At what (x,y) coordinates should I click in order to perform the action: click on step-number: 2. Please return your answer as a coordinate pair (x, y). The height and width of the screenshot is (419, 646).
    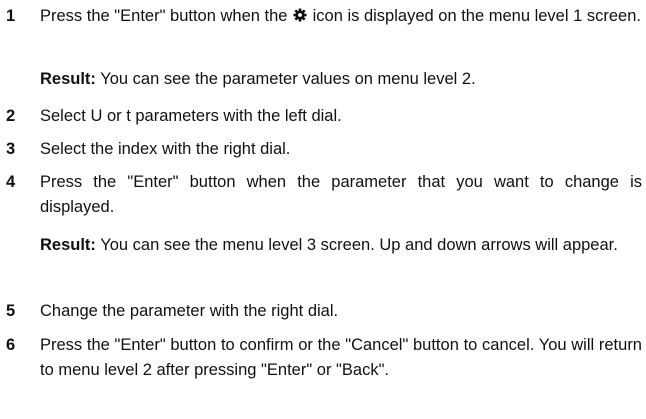
    Looking at the image, I should click on (11, 116).